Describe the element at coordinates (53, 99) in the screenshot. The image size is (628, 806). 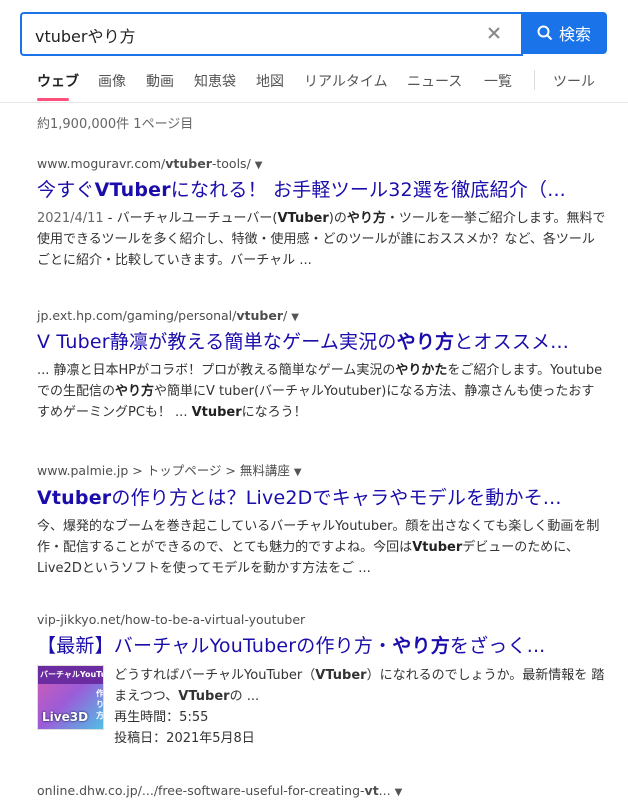
I see `active-tab-indicator` at that location.